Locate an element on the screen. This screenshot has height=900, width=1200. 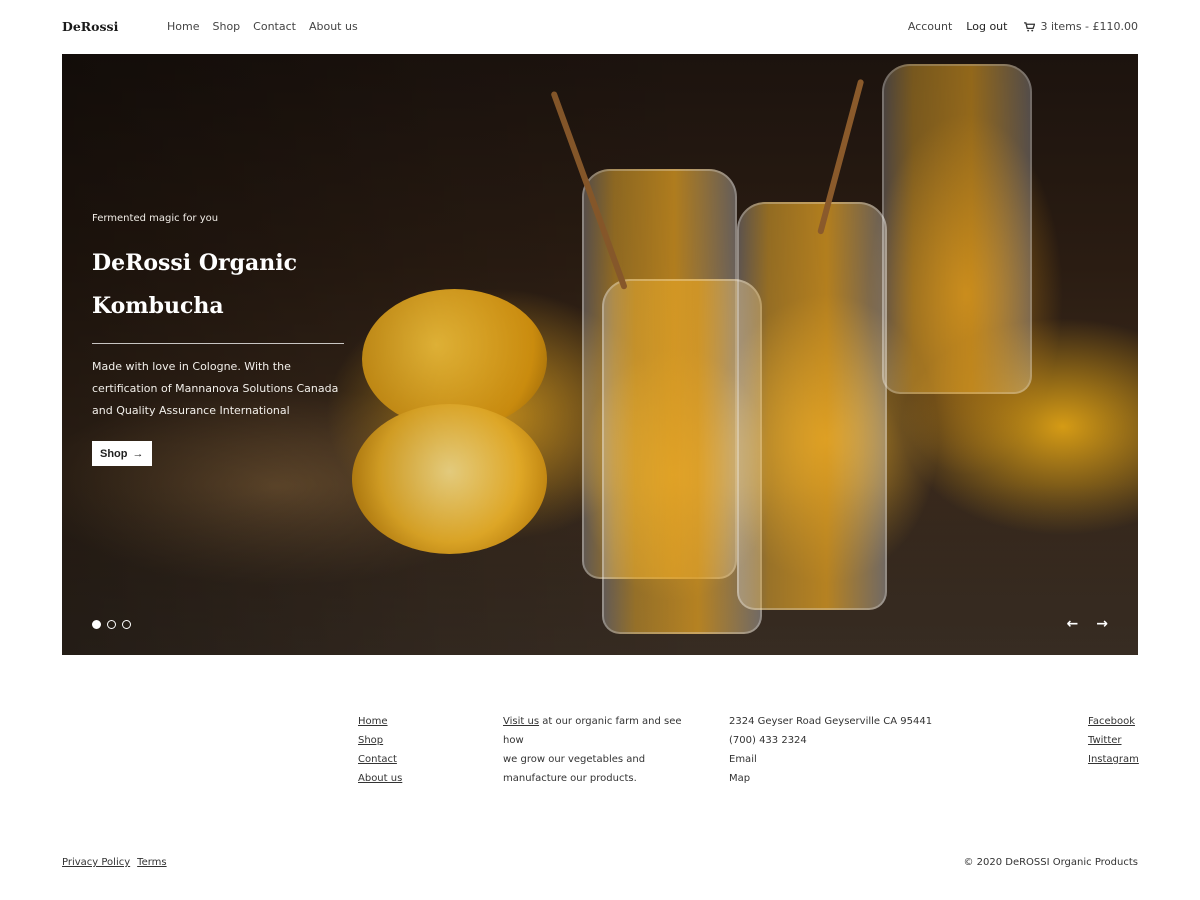
main-nav: Home Shop Contact About us is located at coordinates (262, 26).